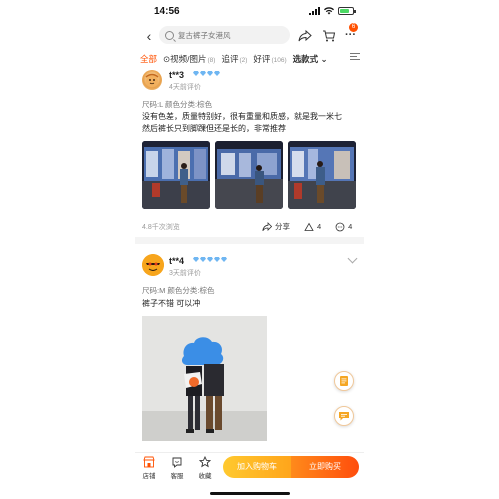 The height and width of the screenshot is (499, 499). Describe the element at coordinates (249, 12) in the screenshot. I see `status-bar: 14:56` at that location.